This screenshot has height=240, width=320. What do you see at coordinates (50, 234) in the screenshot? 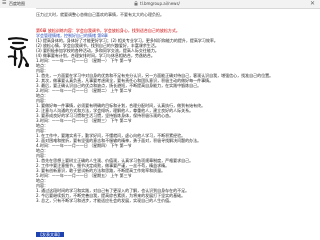
I see `post-article-button: 【发表文章】` at bounding box center [50, 234].